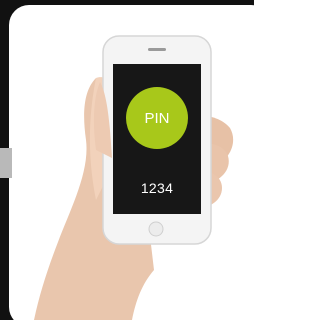 This screenshot has width=320, height=320. What do you see at coordinates (157, 118) in the screenshot?
I see `pin-badge-label: PIN` at bounding box center [157, 118].